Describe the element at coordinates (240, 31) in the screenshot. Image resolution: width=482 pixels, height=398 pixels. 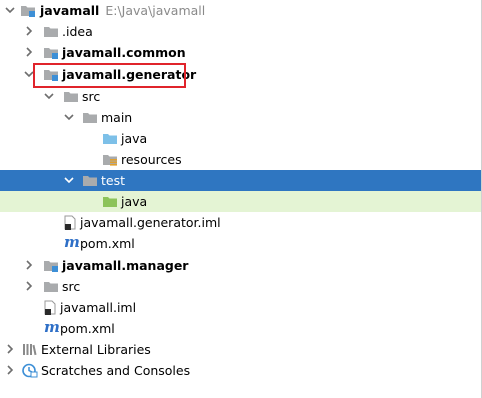
I see `tree-row-idea: .idea` at that location.